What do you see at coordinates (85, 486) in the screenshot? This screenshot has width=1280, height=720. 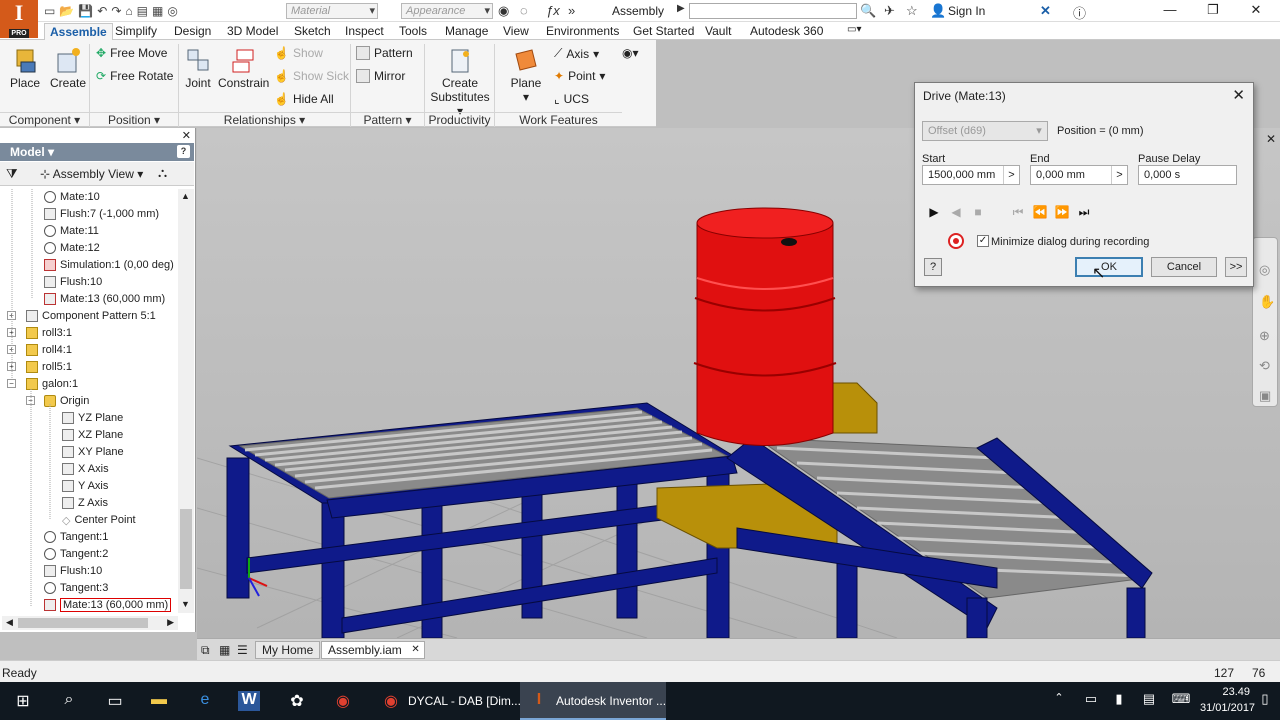 I see `tree-item: Y Axis` at bounding box center [85, 486].